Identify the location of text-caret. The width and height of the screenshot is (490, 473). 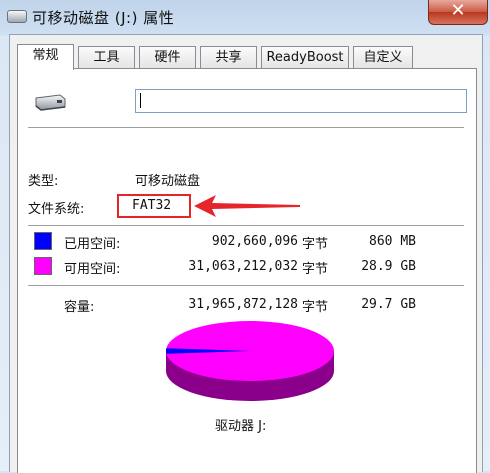
(140, 100).